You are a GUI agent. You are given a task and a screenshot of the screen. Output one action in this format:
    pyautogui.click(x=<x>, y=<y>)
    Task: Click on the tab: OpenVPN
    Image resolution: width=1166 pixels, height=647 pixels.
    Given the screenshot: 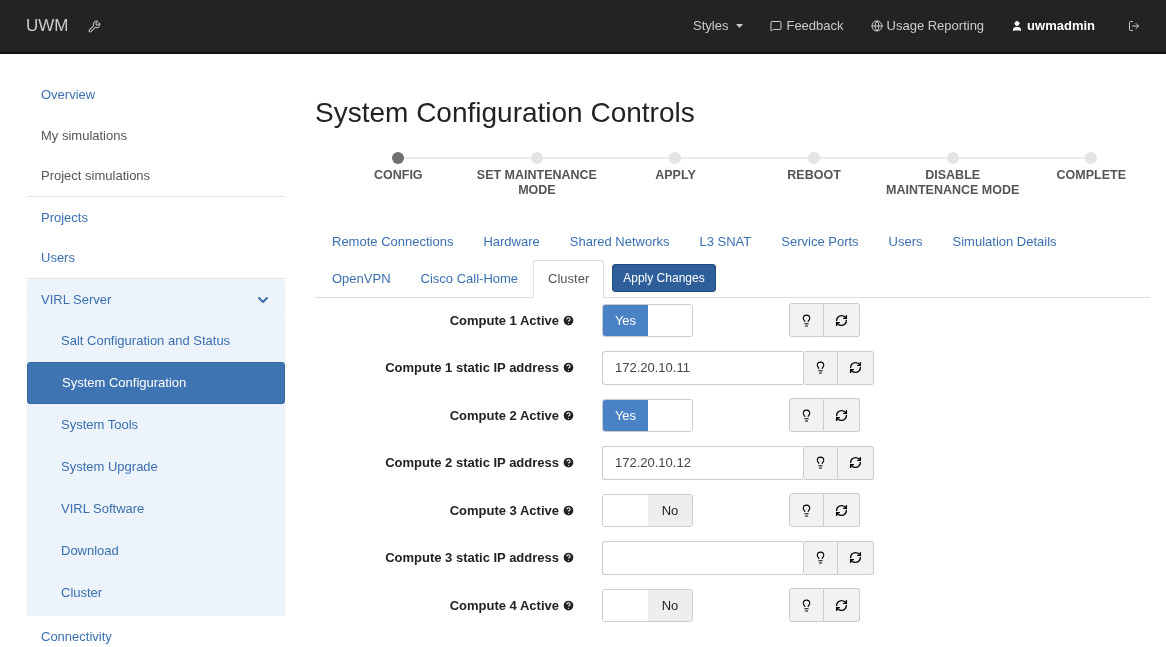 What is the action you would take?
    pyautogui.click(x=361, y=279)
    